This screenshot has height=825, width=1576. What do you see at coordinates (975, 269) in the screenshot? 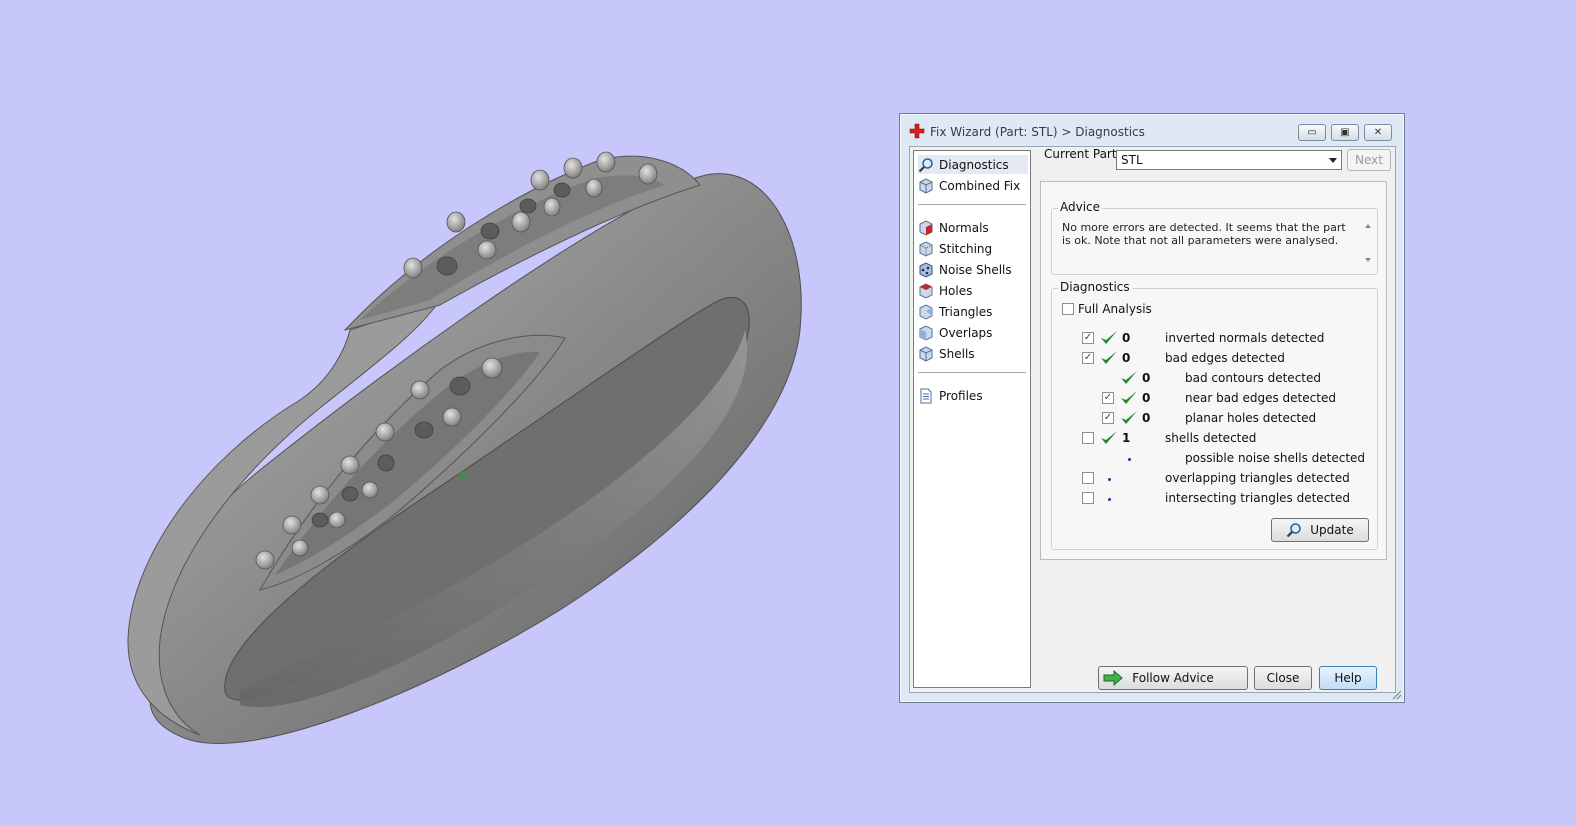
I see `nav-label: Noise Shells` at bounding box center [975, 269].